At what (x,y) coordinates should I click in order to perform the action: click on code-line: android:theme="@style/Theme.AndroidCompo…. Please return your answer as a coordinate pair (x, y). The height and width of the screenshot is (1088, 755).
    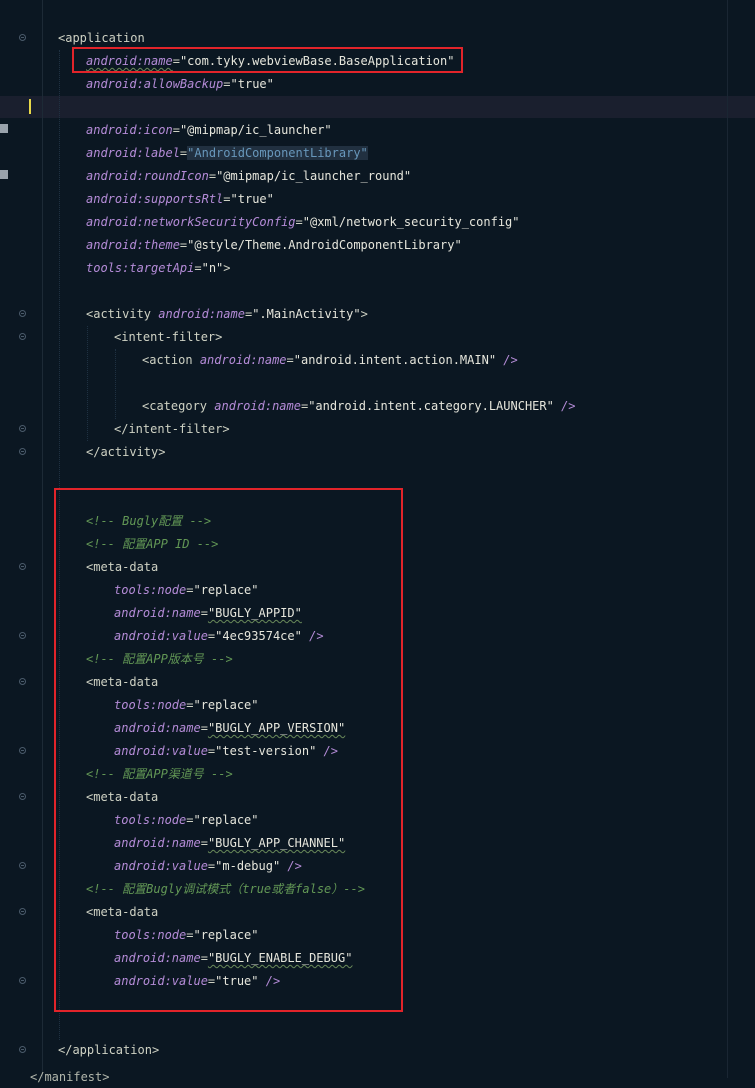
    Looking at the image, I should click on (274, 245).